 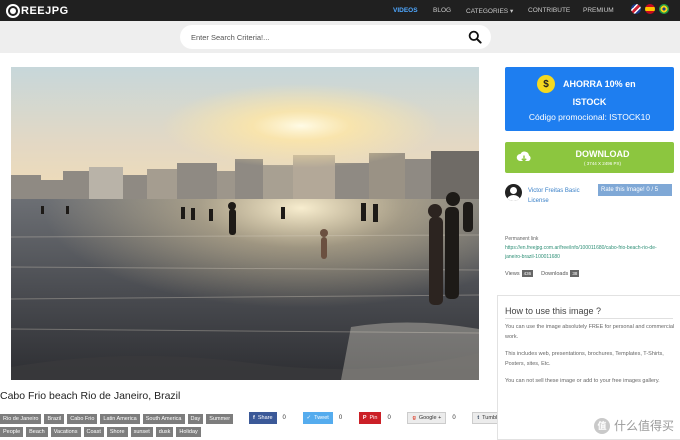 I want to click on tag-item: Beach, so click(x=37, y=432).